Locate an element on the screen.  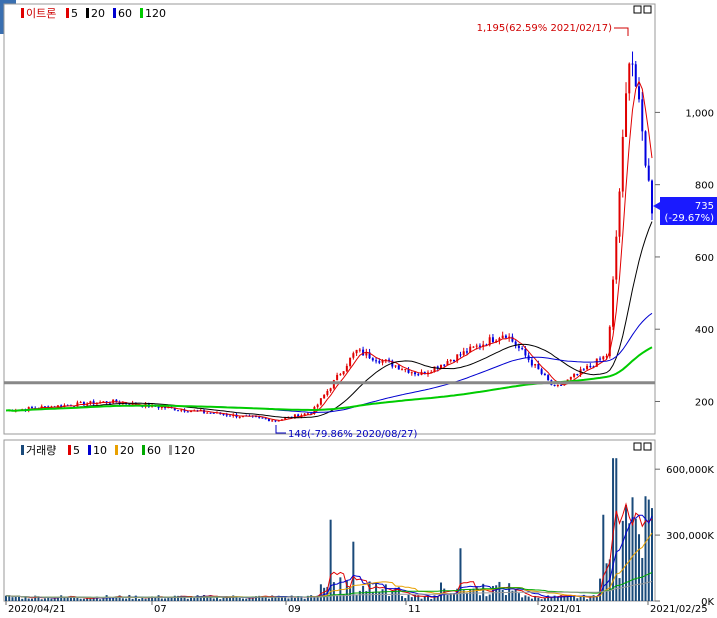
maximize-icon is located at coordinates (637, 9).